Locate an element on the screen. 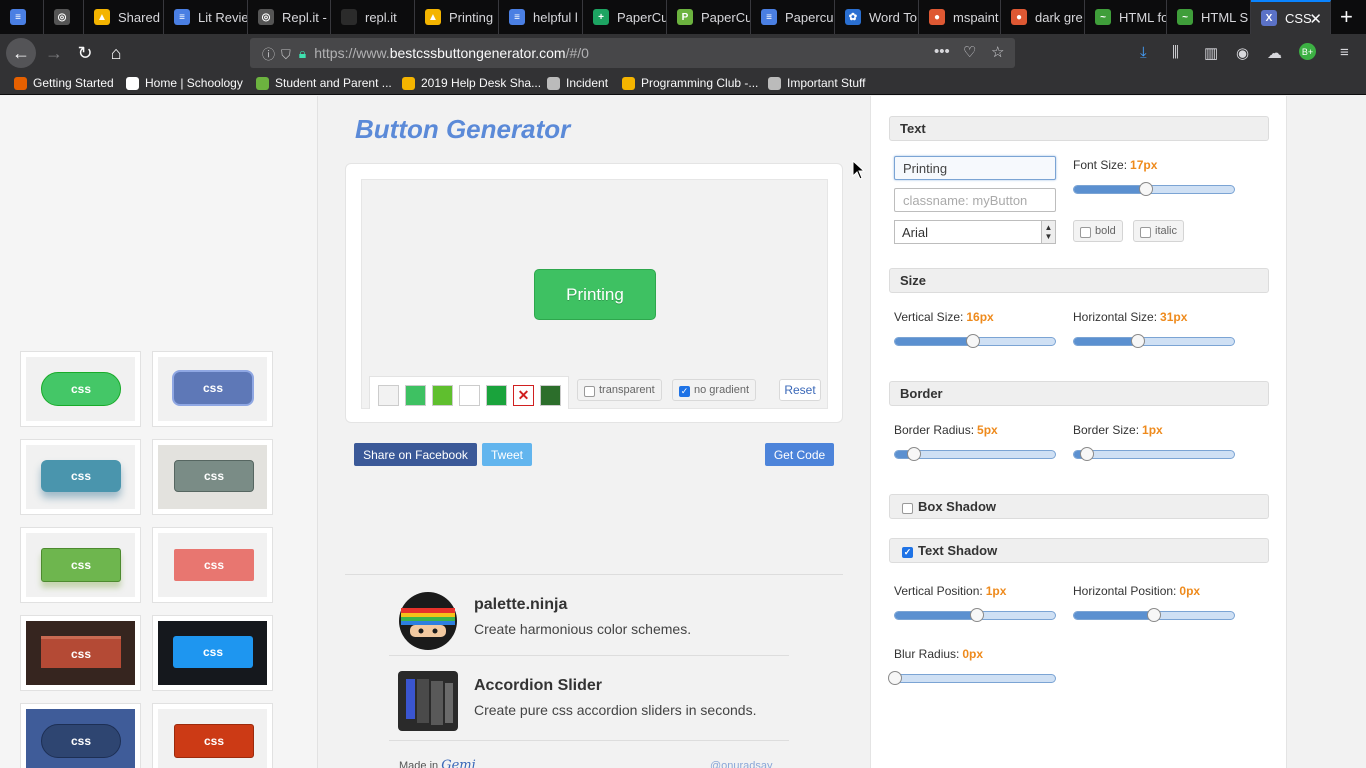 Image resolution: width=1366 pixels, height=768 pixels. forward-button: → is located at coordinates (54, 53).